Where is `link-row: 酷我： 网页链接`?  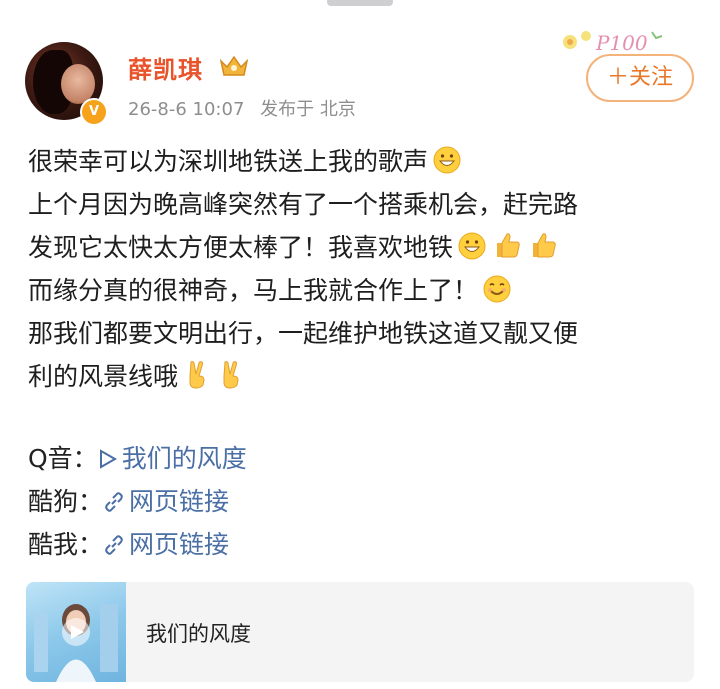 link-row: 酷我： 网页链接 is located at coordinates (137, 544).